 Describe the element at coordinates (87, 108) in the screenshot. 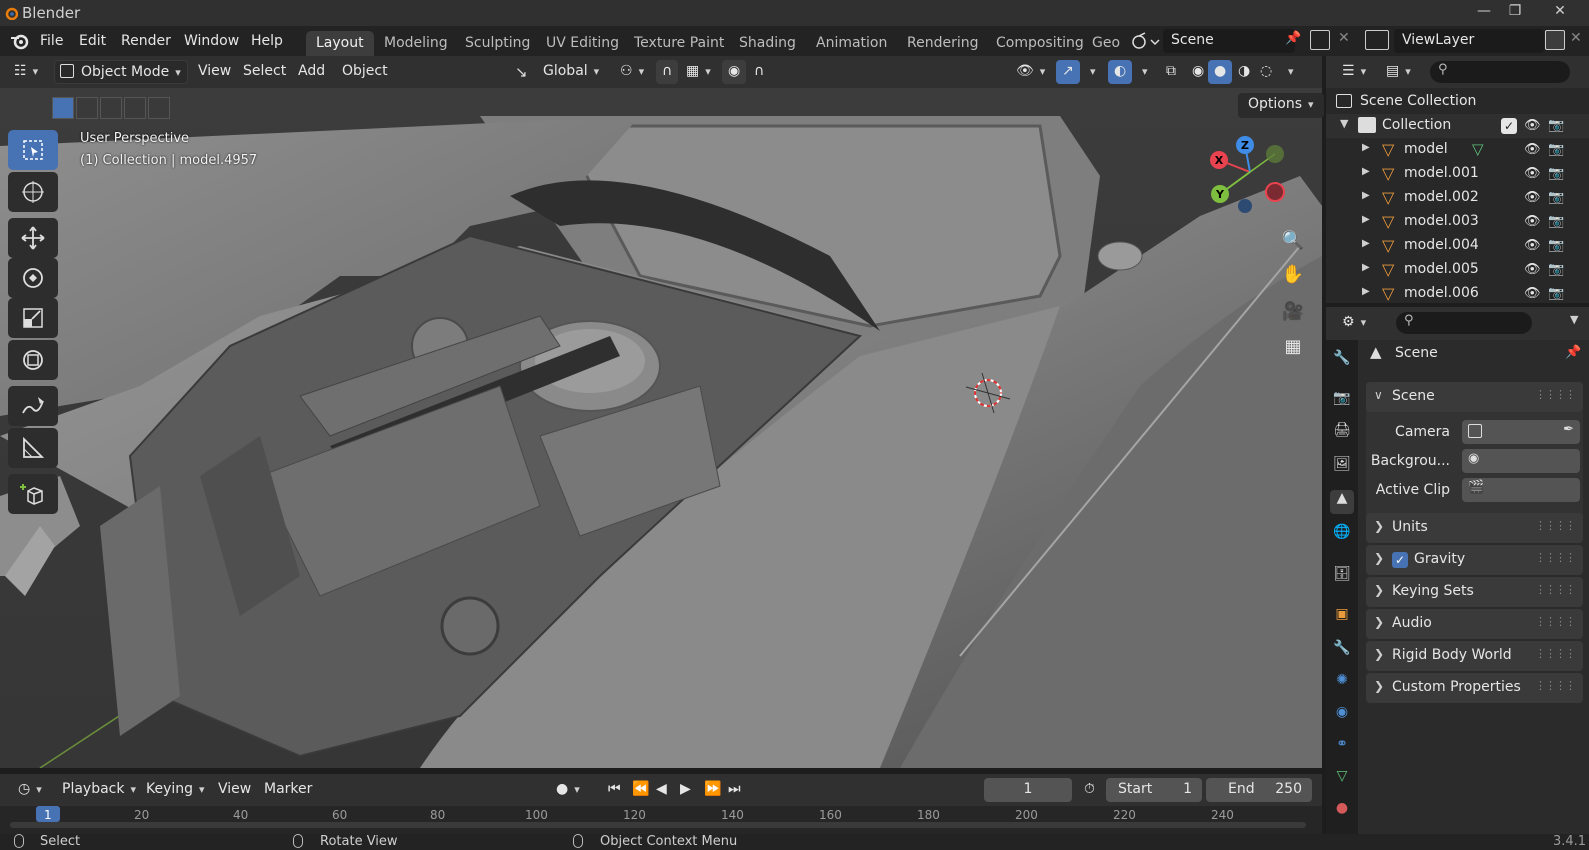

I see `select-extend-icon` at that location.